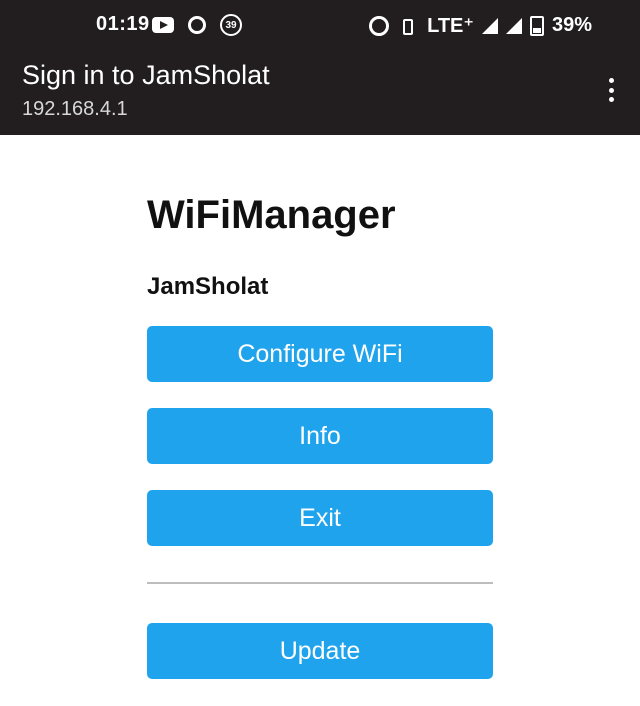  I want to click on vibrate-icon, so click(408, 26).